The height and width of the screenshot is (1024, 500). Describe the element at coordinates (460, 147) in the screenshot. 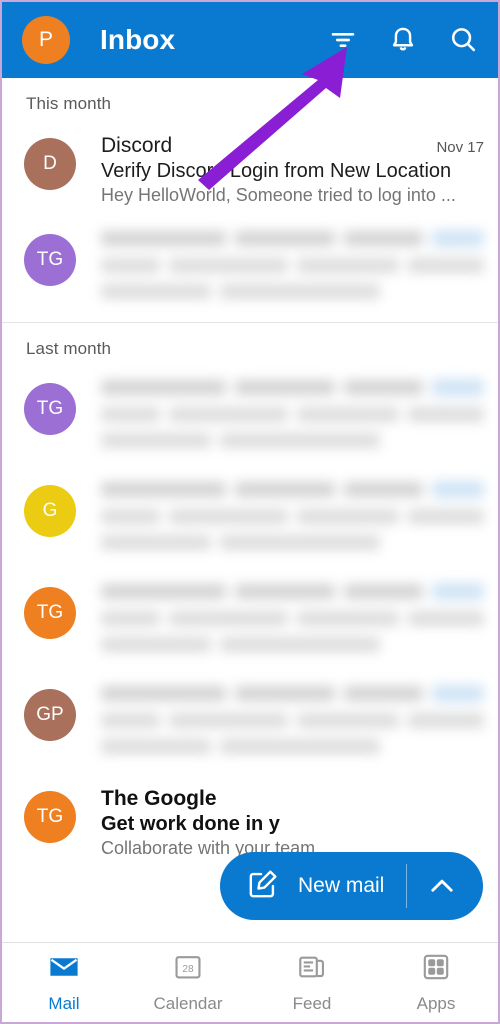

I see `mail-date: Nov 17` at that location.